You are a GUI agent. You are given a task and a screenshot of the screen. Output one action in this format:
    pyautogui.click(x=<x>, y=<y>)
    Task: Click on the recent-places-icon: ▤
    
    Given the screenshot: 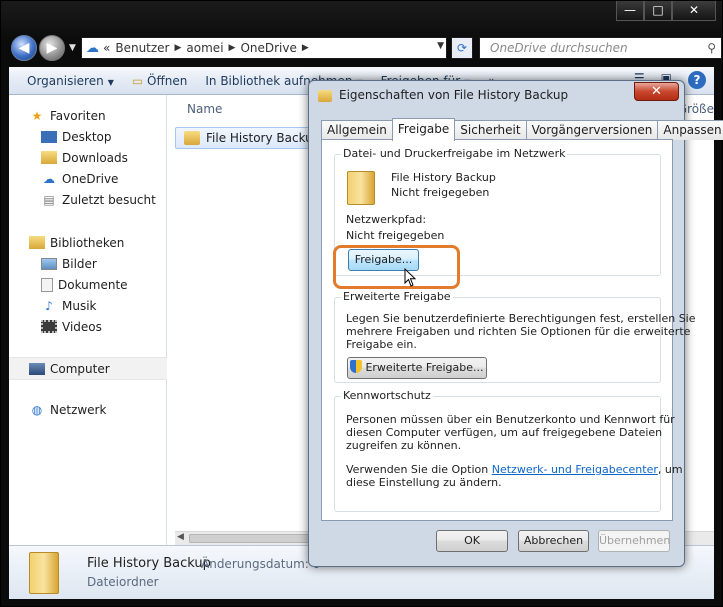 What is the action you would take?
    pyautogui.click(x=49, y=199)
    